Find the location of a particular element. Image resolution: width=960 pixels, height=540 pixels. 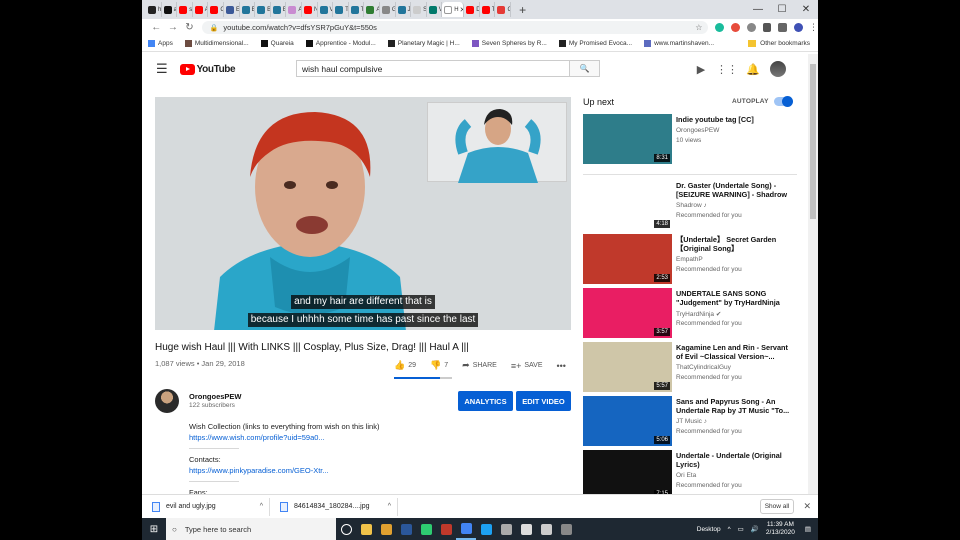

video-channel: JT Music ♪ is located at coordinates (691, 421).